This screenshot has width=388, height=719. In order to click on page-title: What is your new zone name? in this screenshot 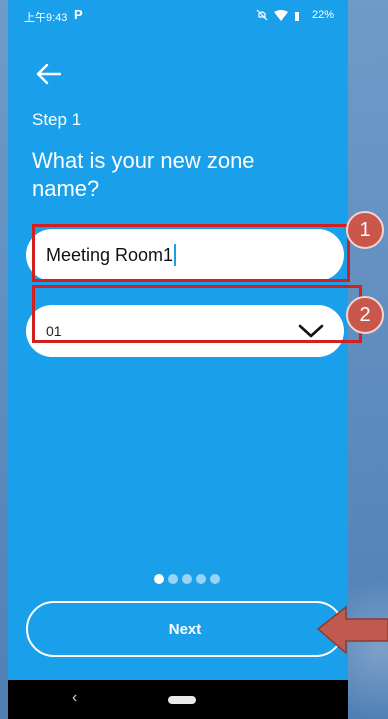, I will do `click(143, 174)`.